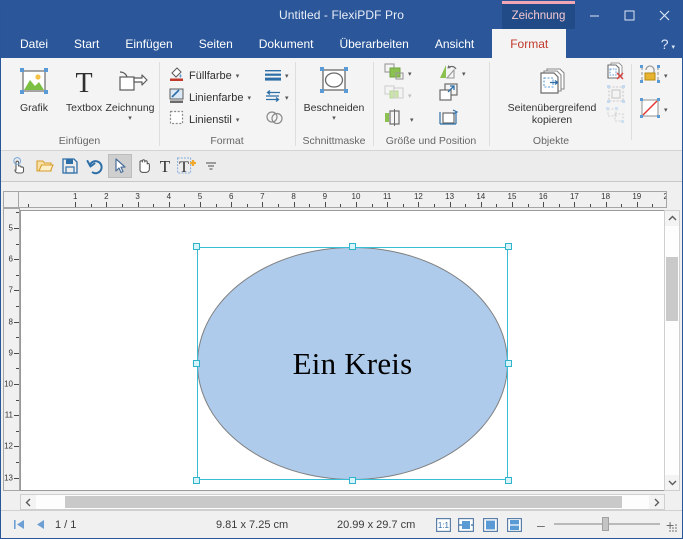 This screenshot has height=539, width=683. Describe the element at coordinates (148, 43) in the screenshot. I see `tab-einfuegen: Einfügen` at that location.